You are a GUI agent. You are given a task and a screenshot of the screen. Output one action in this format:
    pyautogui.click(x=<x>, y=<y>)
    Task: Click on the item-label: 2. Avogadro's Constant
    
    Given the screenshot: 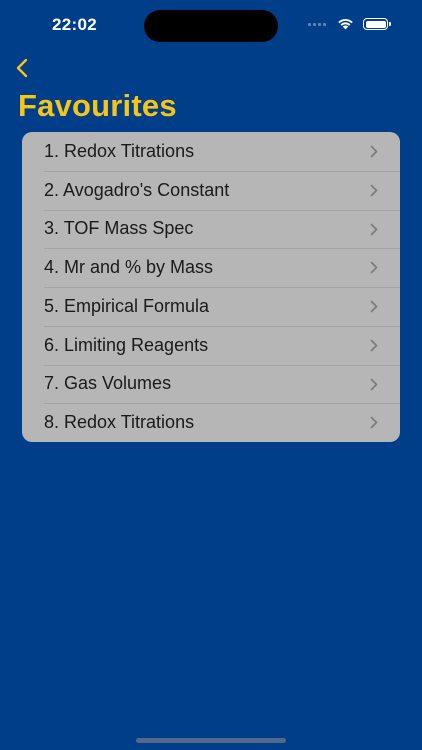 What is the action you would take?
    pyautogui.click(x=137, y=189)
    